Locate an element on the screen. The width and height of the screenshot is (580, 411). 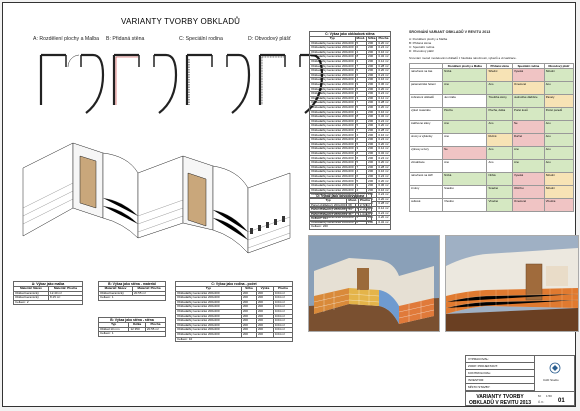
comparison-cell: Plocha is located at coordinates (465, 114).